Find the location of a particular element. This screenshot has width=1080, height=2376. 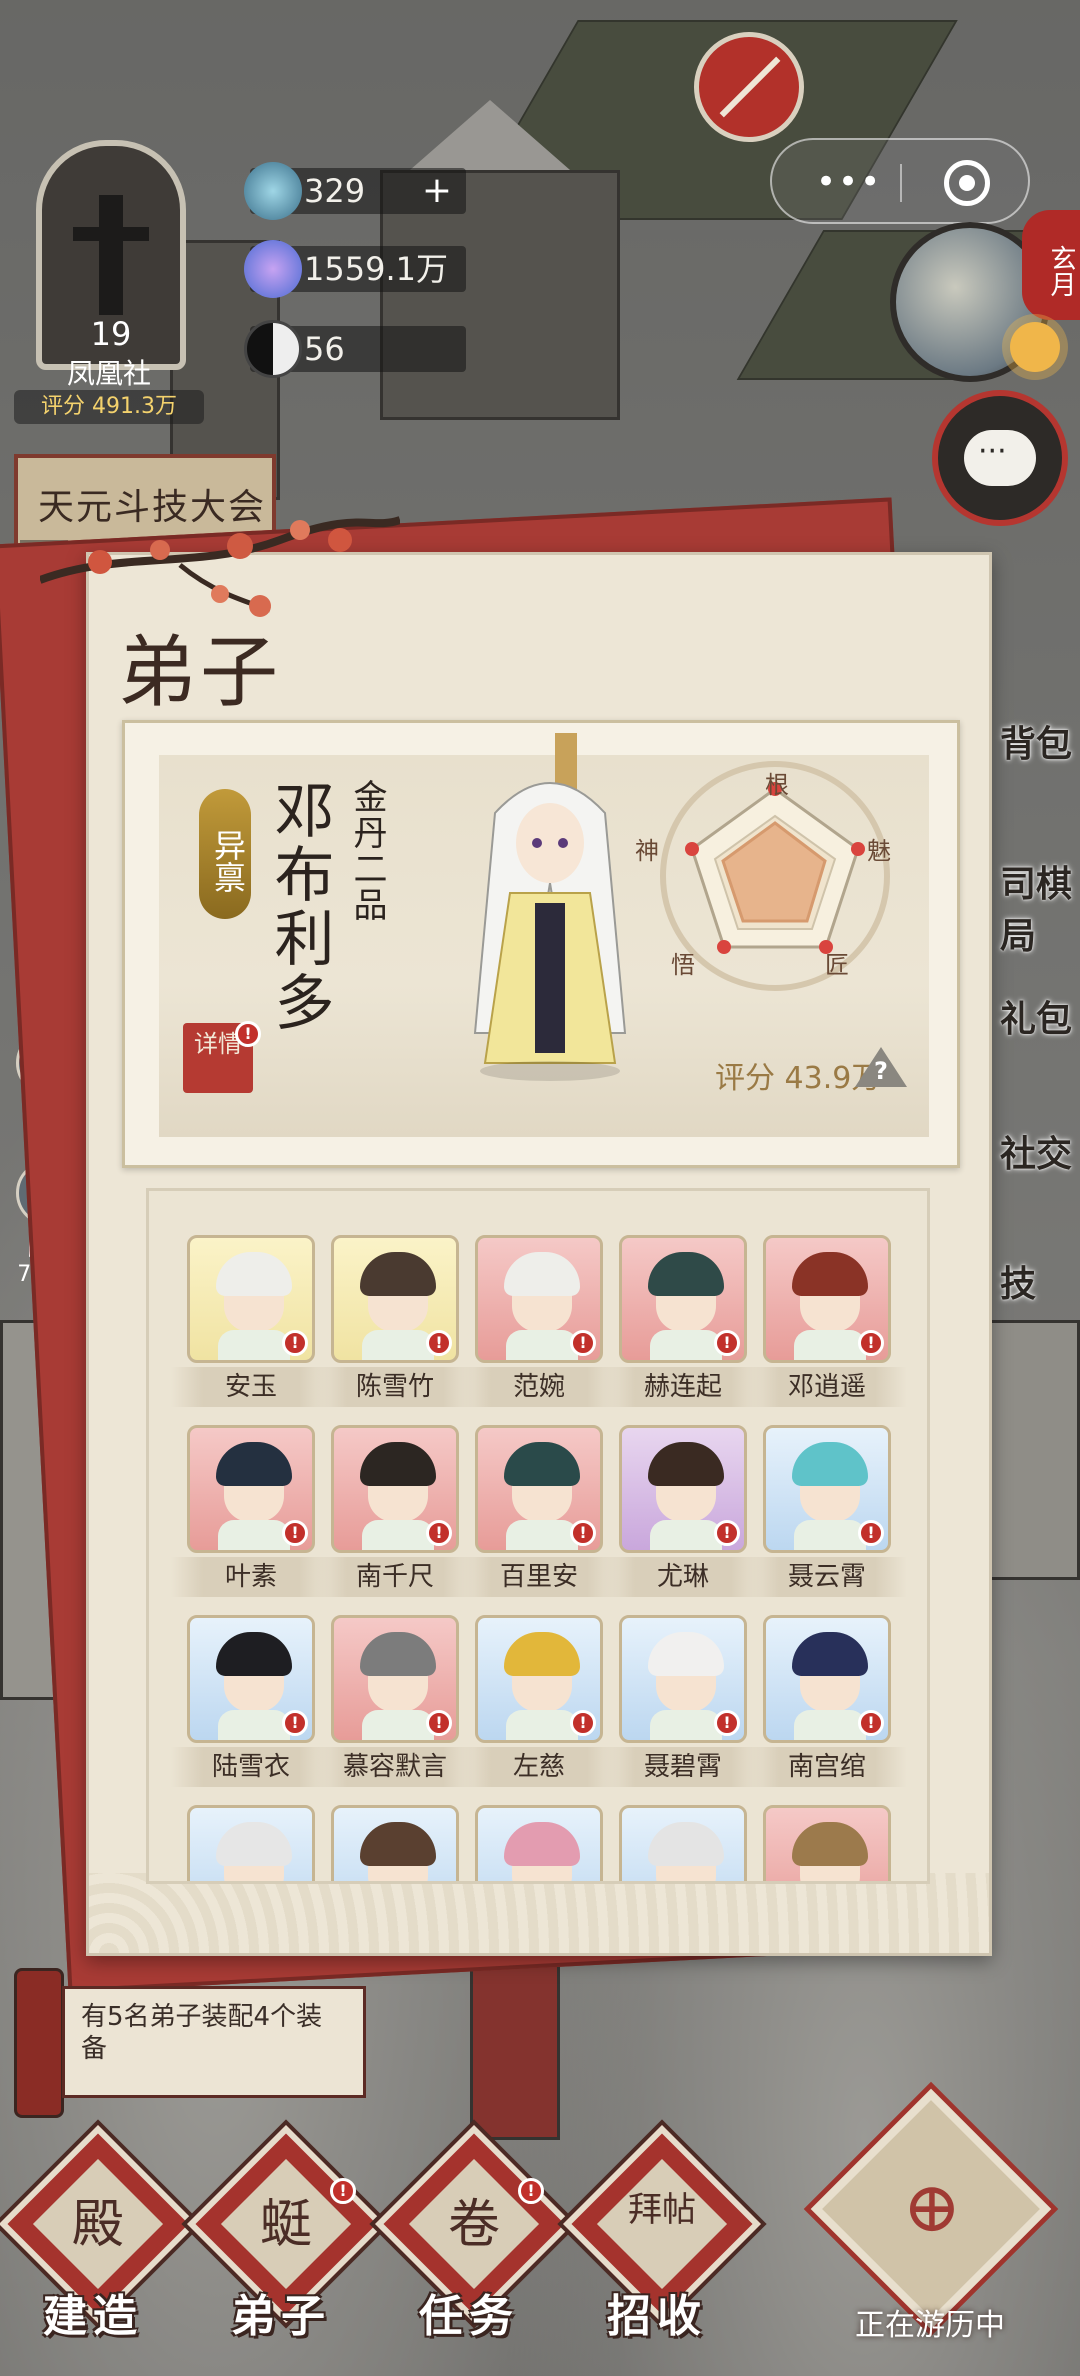

scroll-icon is located at coordinates (39, 2043).